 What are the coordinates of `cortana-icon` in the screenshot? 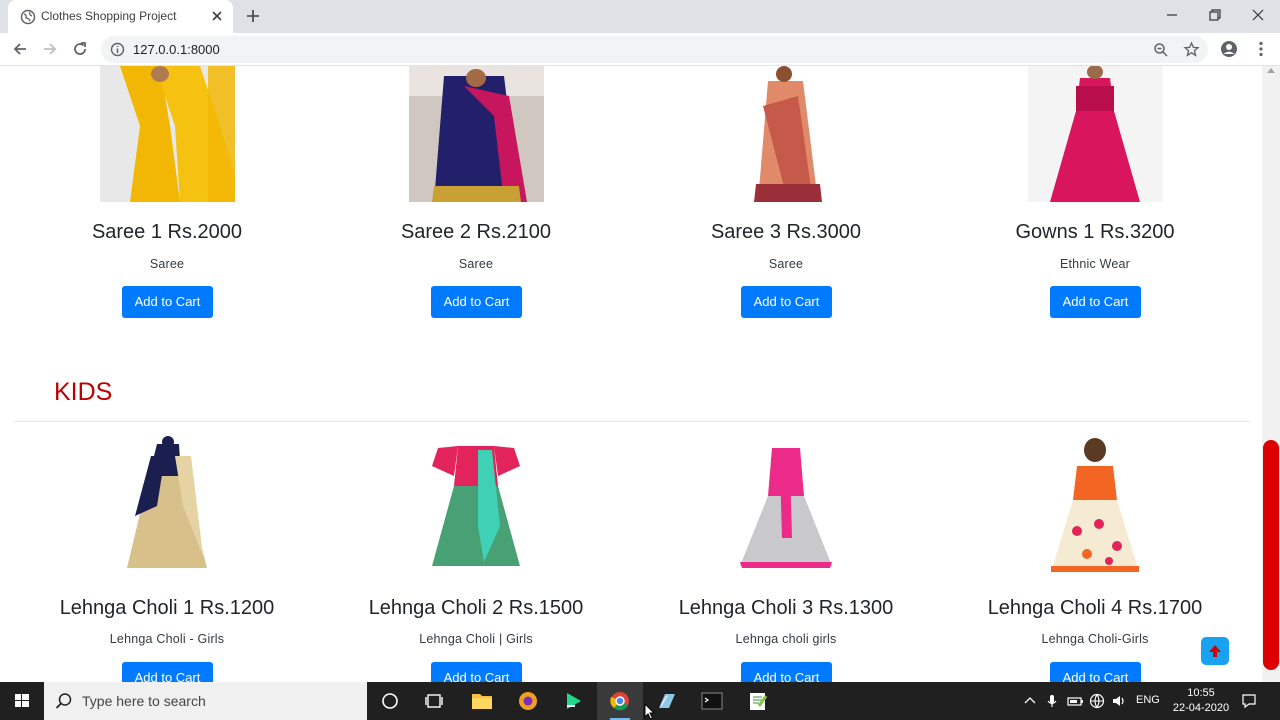 It's located at (390, 701).